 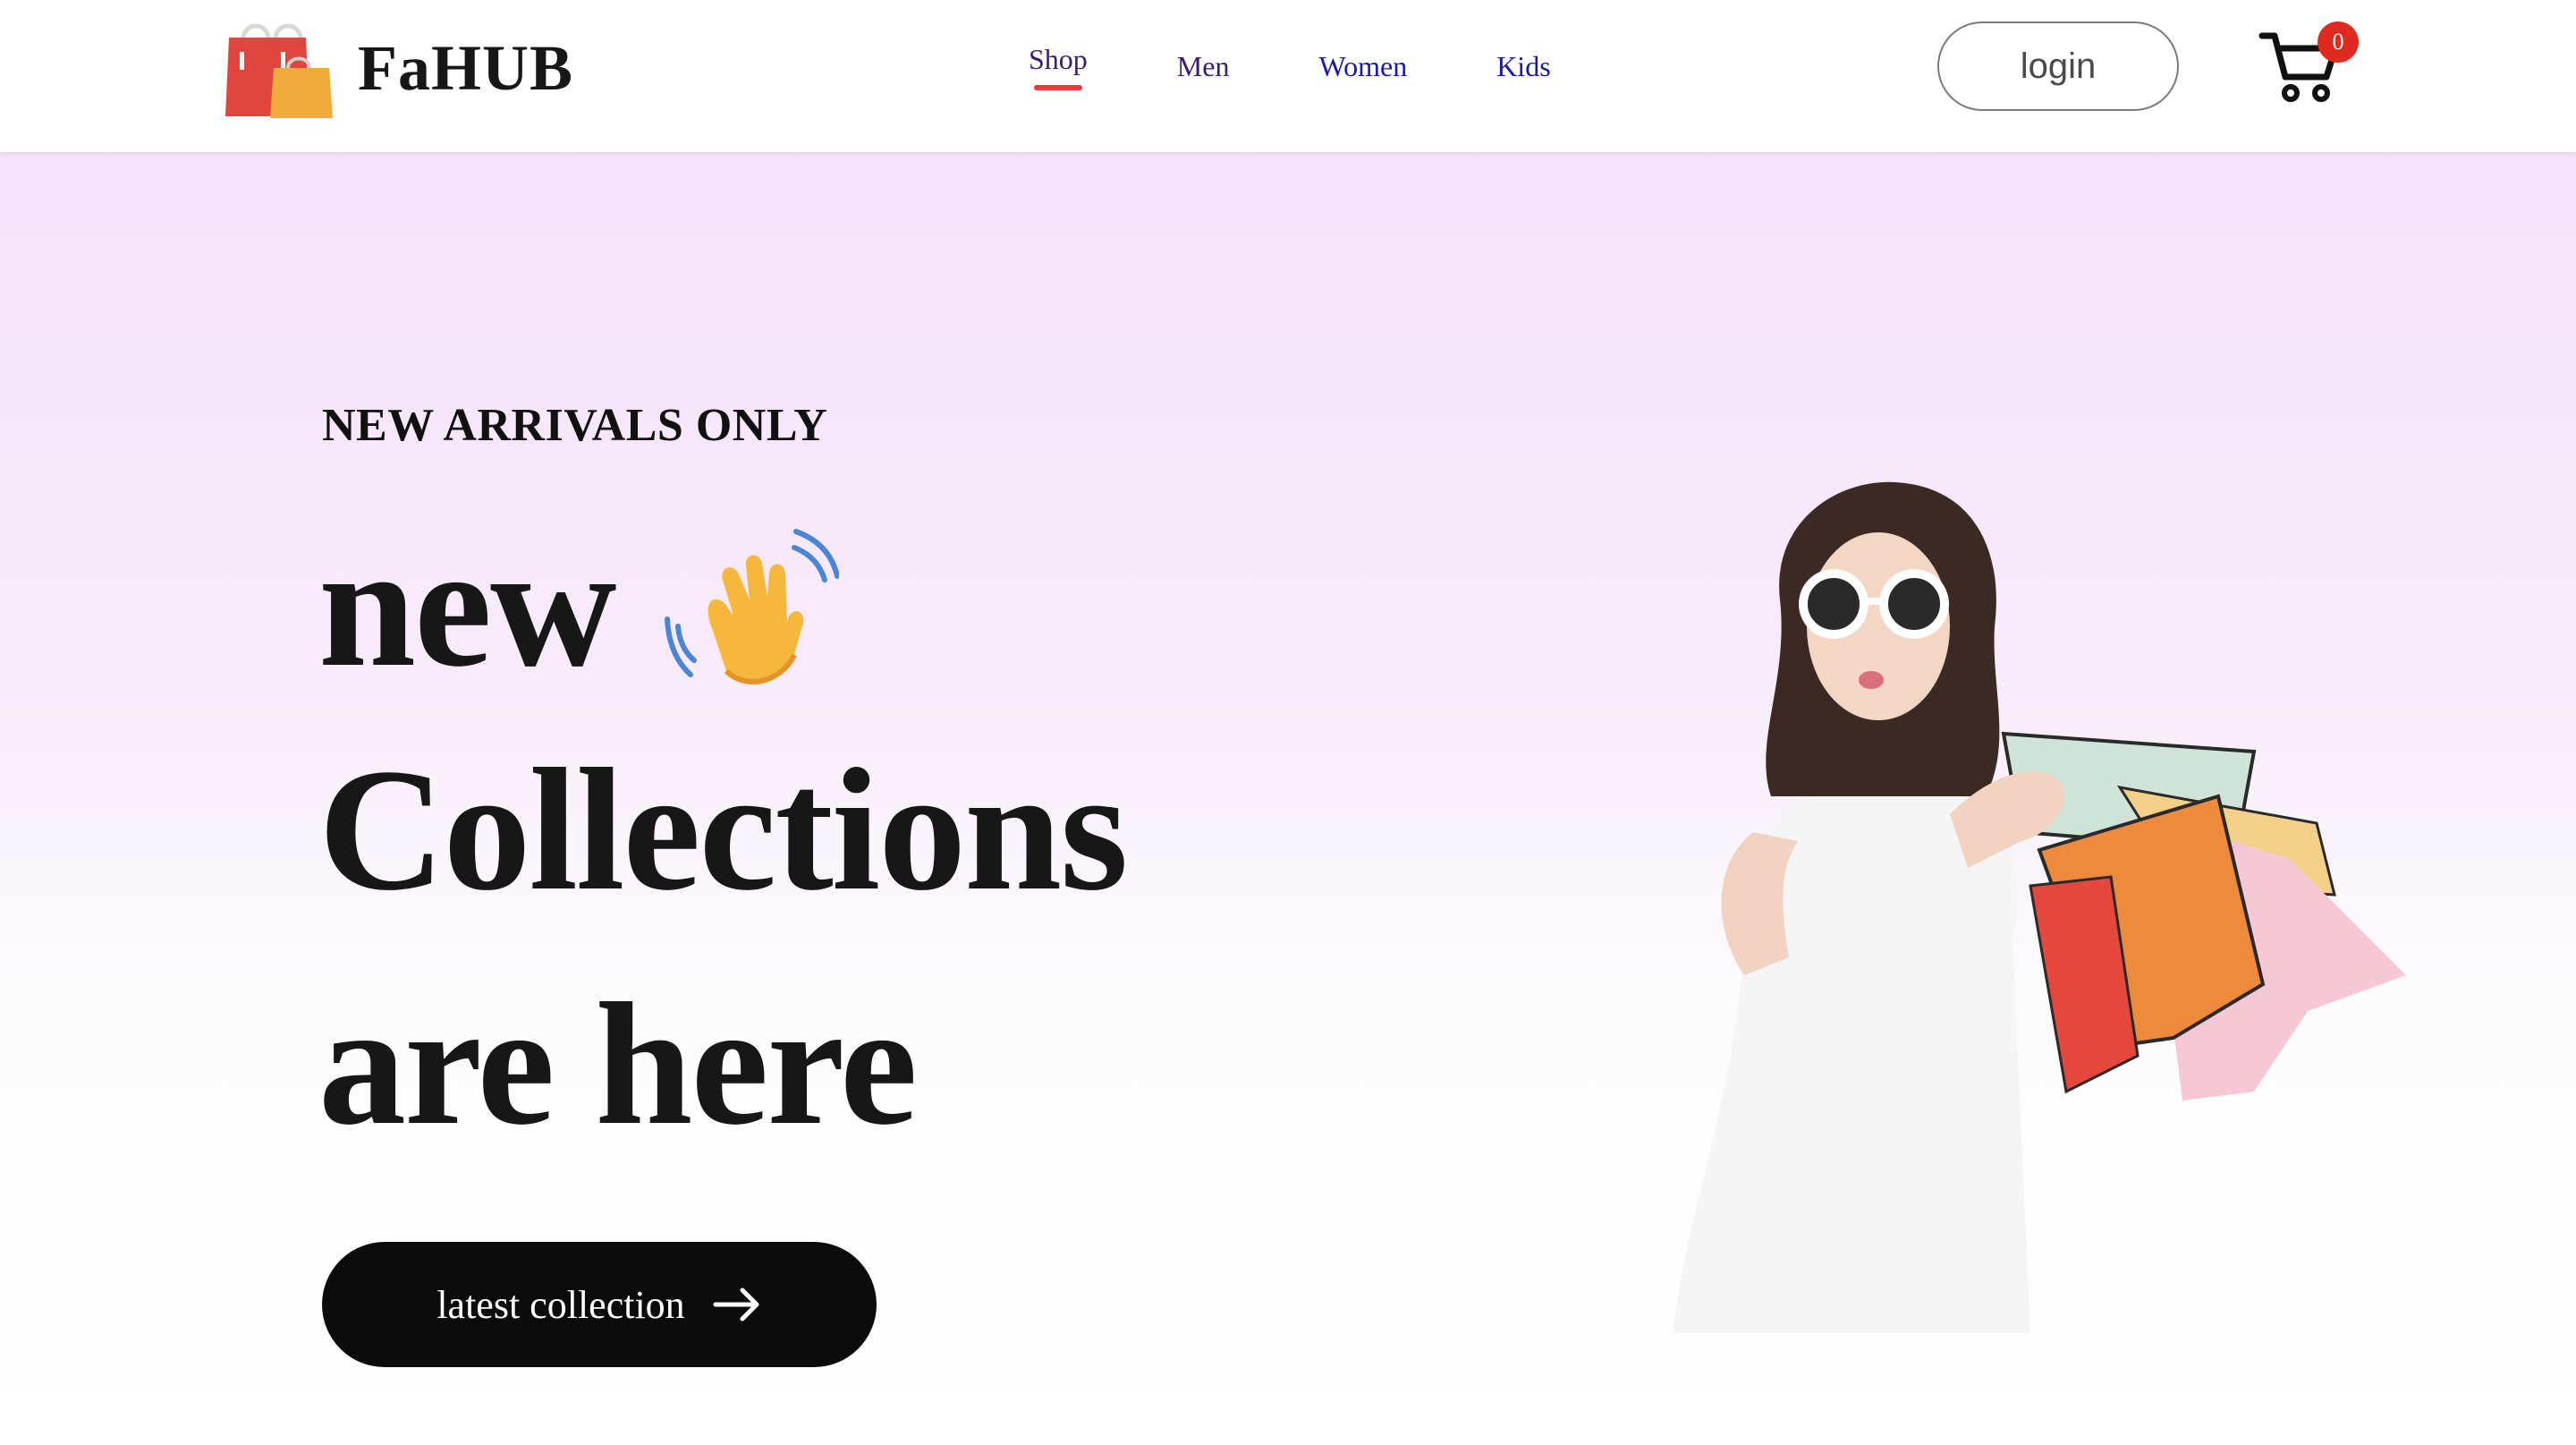 What do you see at coordinates (736, 1305) in the screenshot?
I see `arrow-right-icon` at bounding box center [736, 1305].